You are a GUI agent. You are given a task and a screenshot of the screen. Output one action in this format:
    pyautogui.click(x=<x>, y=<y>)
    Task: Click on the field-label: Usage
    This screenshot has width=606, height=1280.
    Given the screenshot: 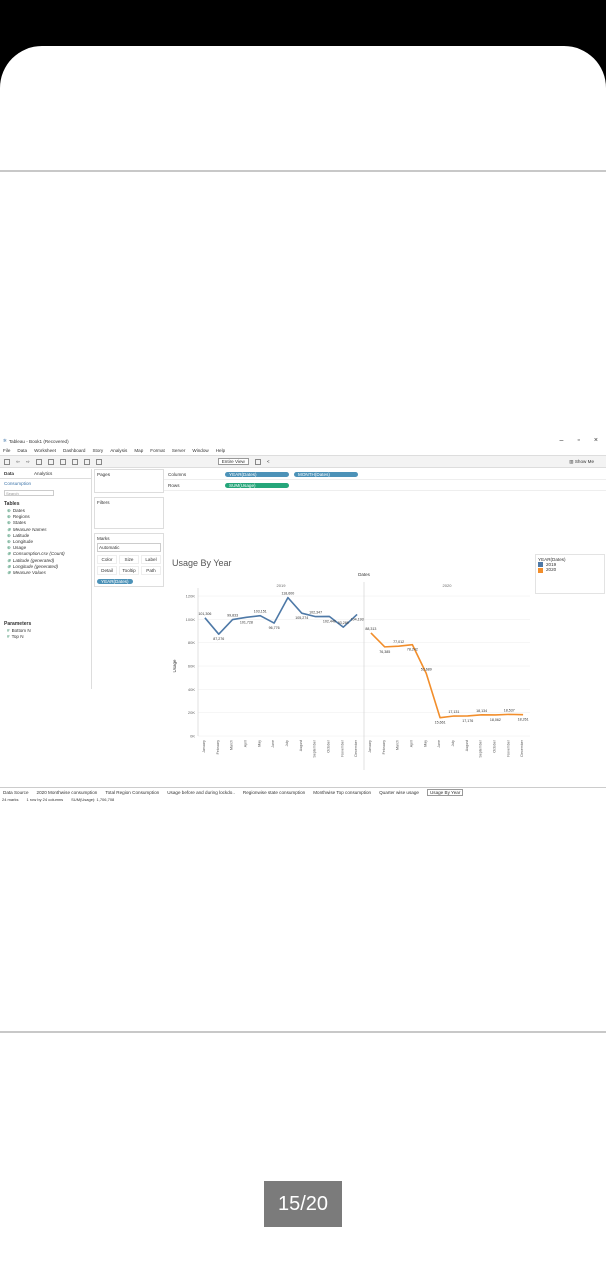 What is the action you would take?
    pyautogui.click(x=19, y=548)
    